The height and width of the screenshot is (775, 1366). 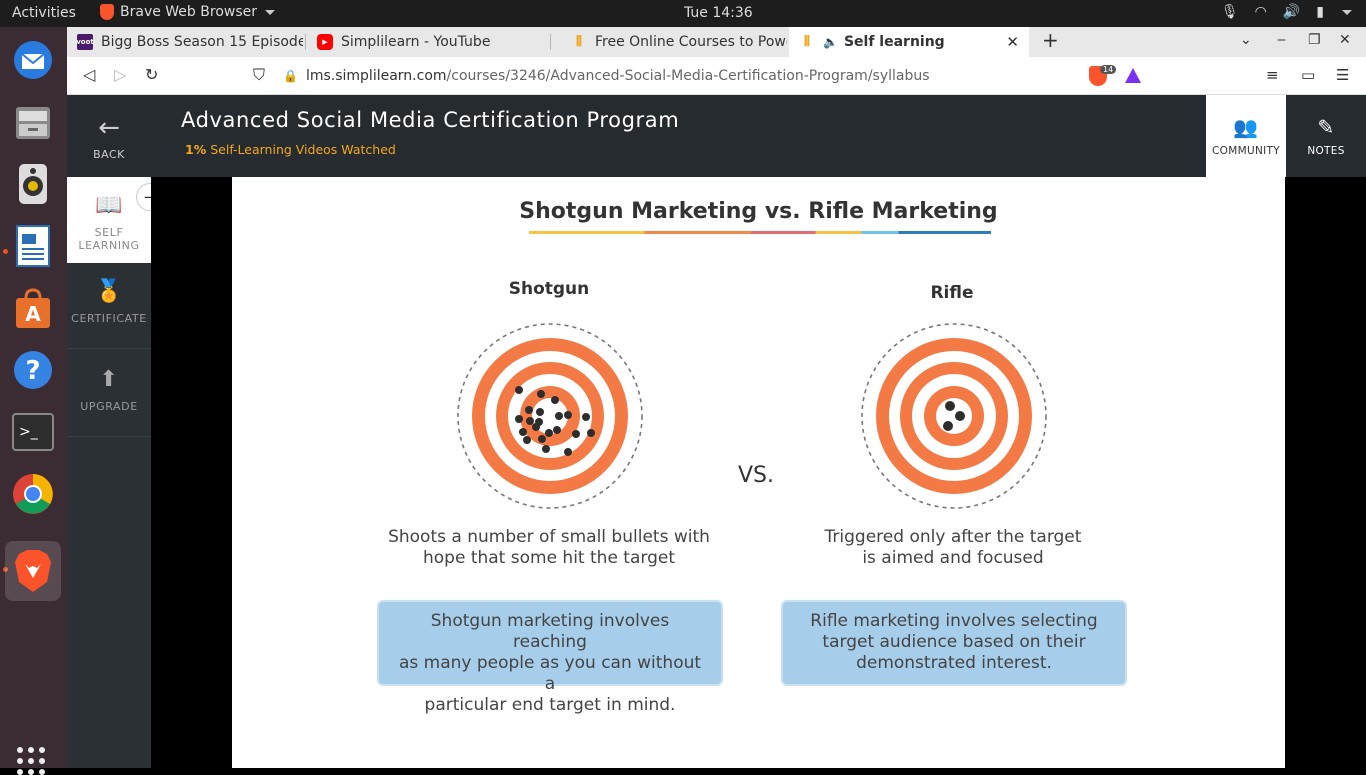 What do you see at coordinates (1050, 40) in the screenshot?
I see `new-tab-button: +` at bounding box center [1050, 40].